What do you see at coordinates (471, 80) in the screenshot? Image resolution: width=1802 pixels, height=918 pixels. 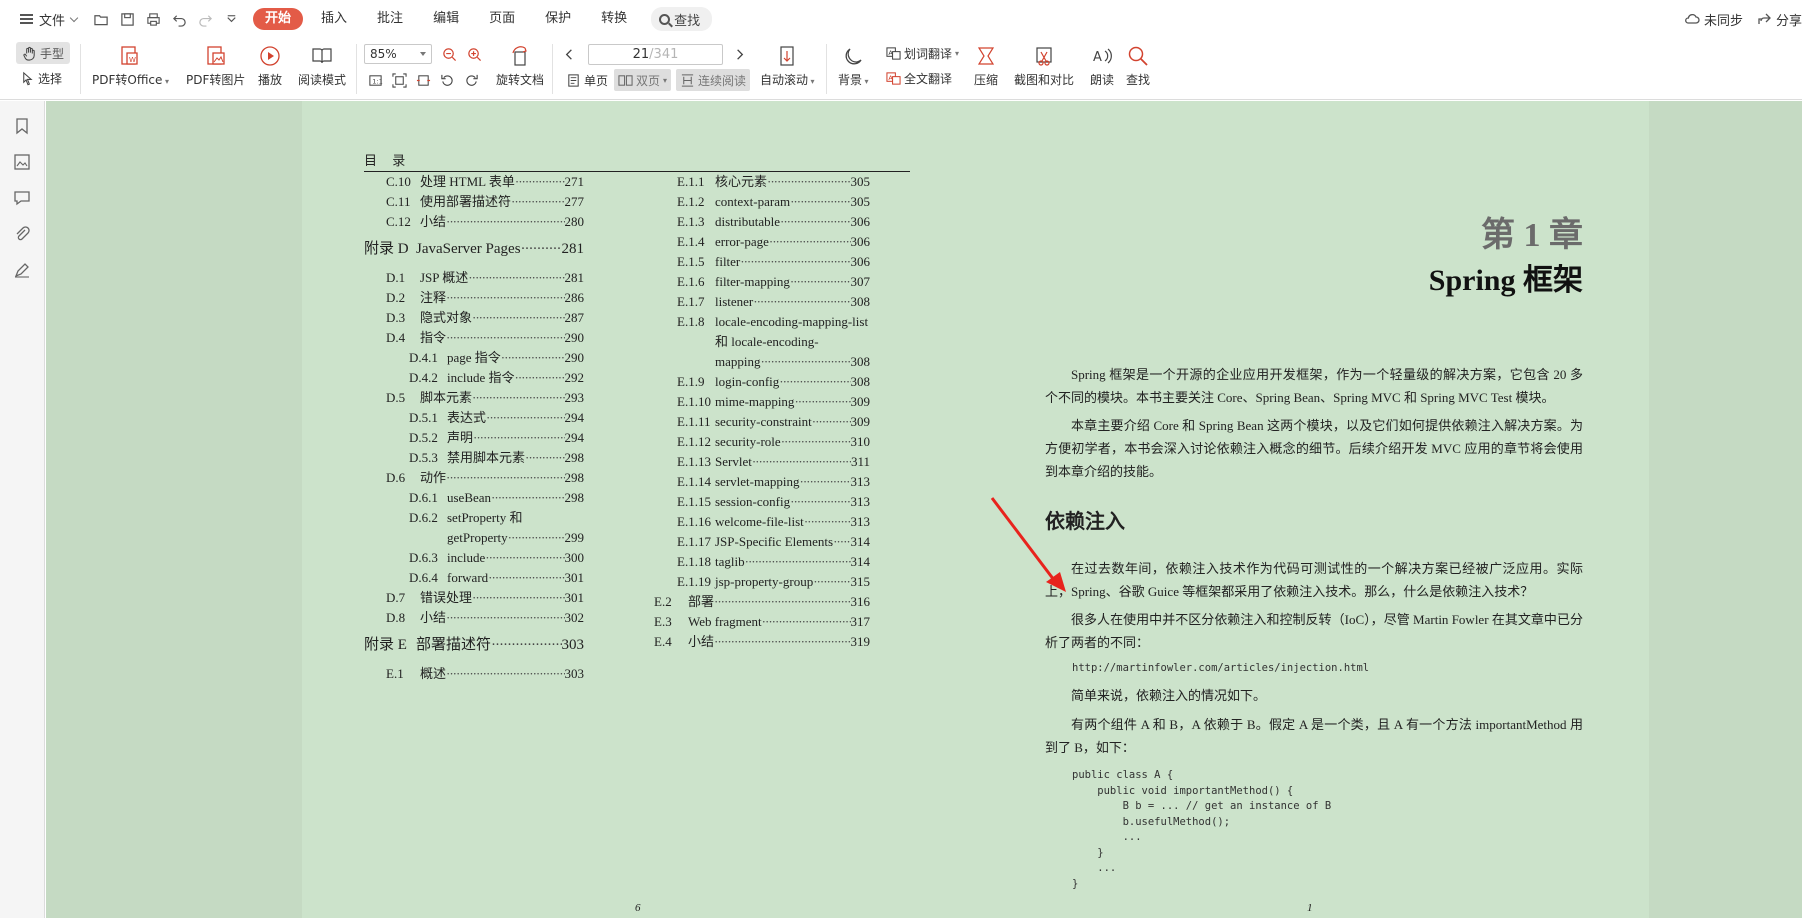 I see `rotate-right-icon` at bounding box center [471, 80].